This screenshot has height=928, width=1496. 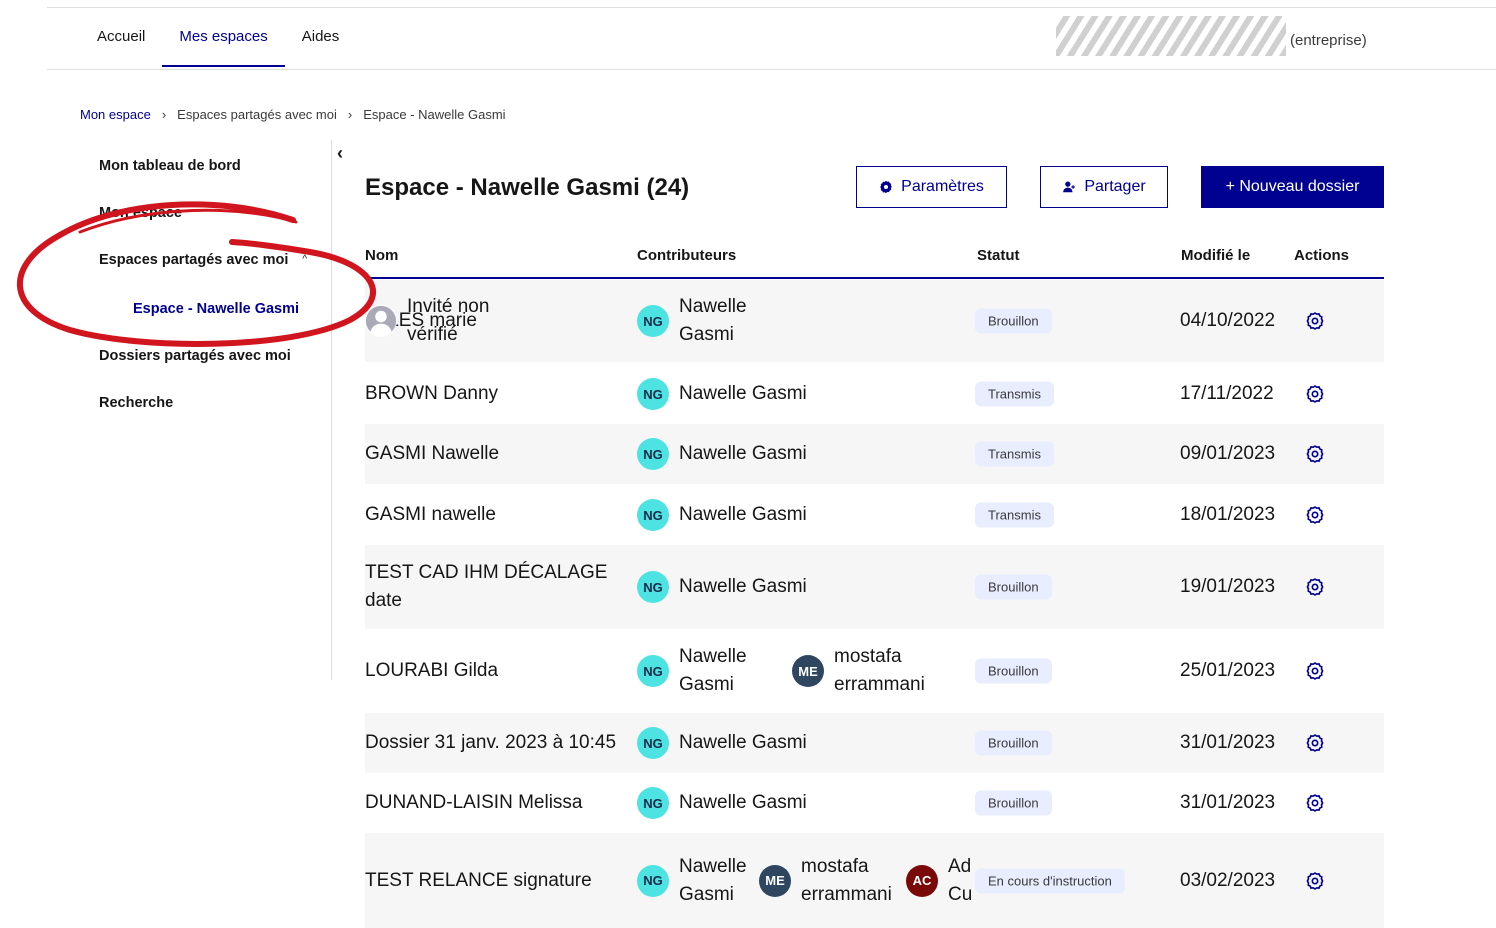 What do you see at coordinates (1228, 453) in the screenshot?
I see `row-date: 09/01/2023` at bounding box center [1228, 453].